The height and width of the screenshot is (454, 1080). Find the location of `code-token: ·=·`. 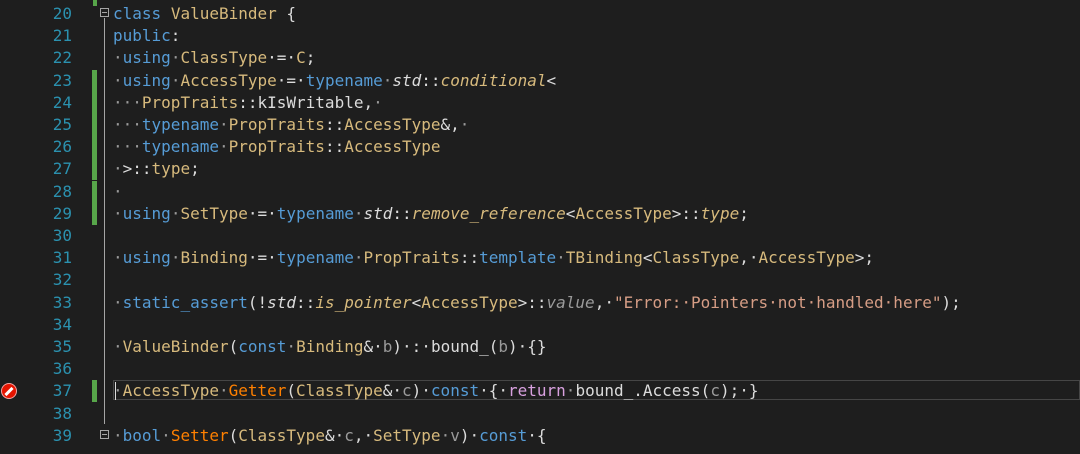

code-token: ·=· is located at coordinates (262, 258).